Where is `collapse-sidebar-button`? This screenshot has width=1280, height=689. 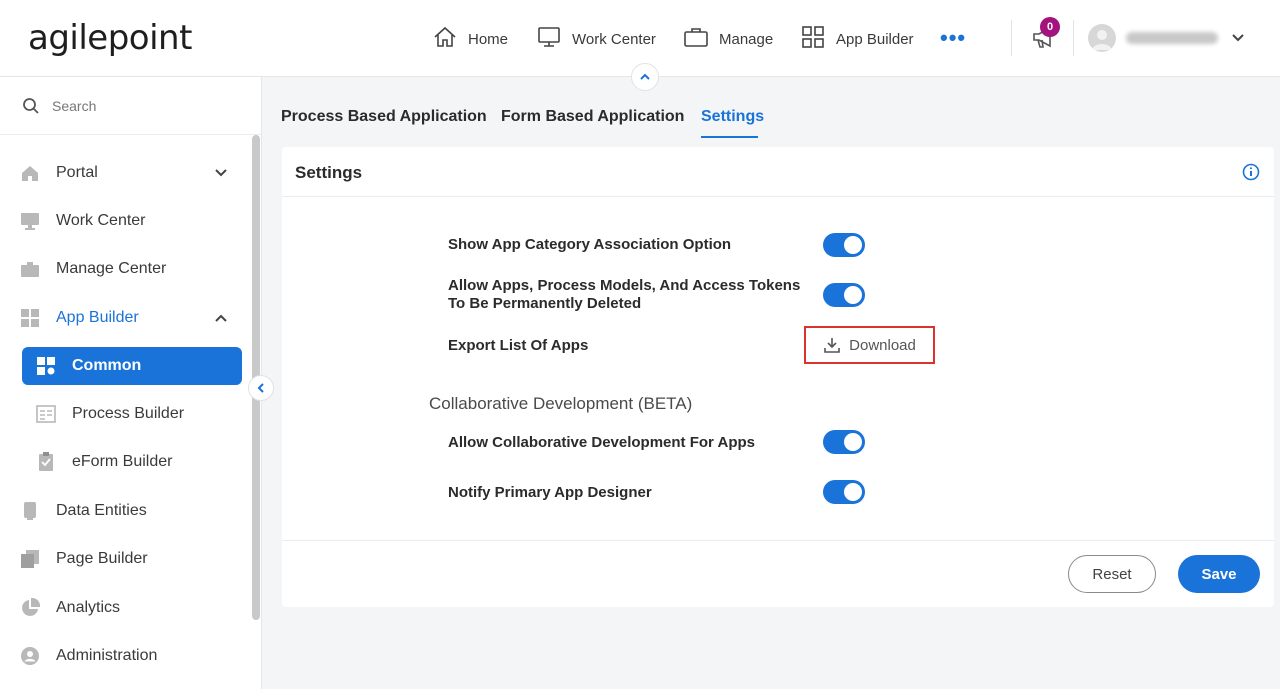
collapse-sidebar-button is located at coordinates (261, 388).